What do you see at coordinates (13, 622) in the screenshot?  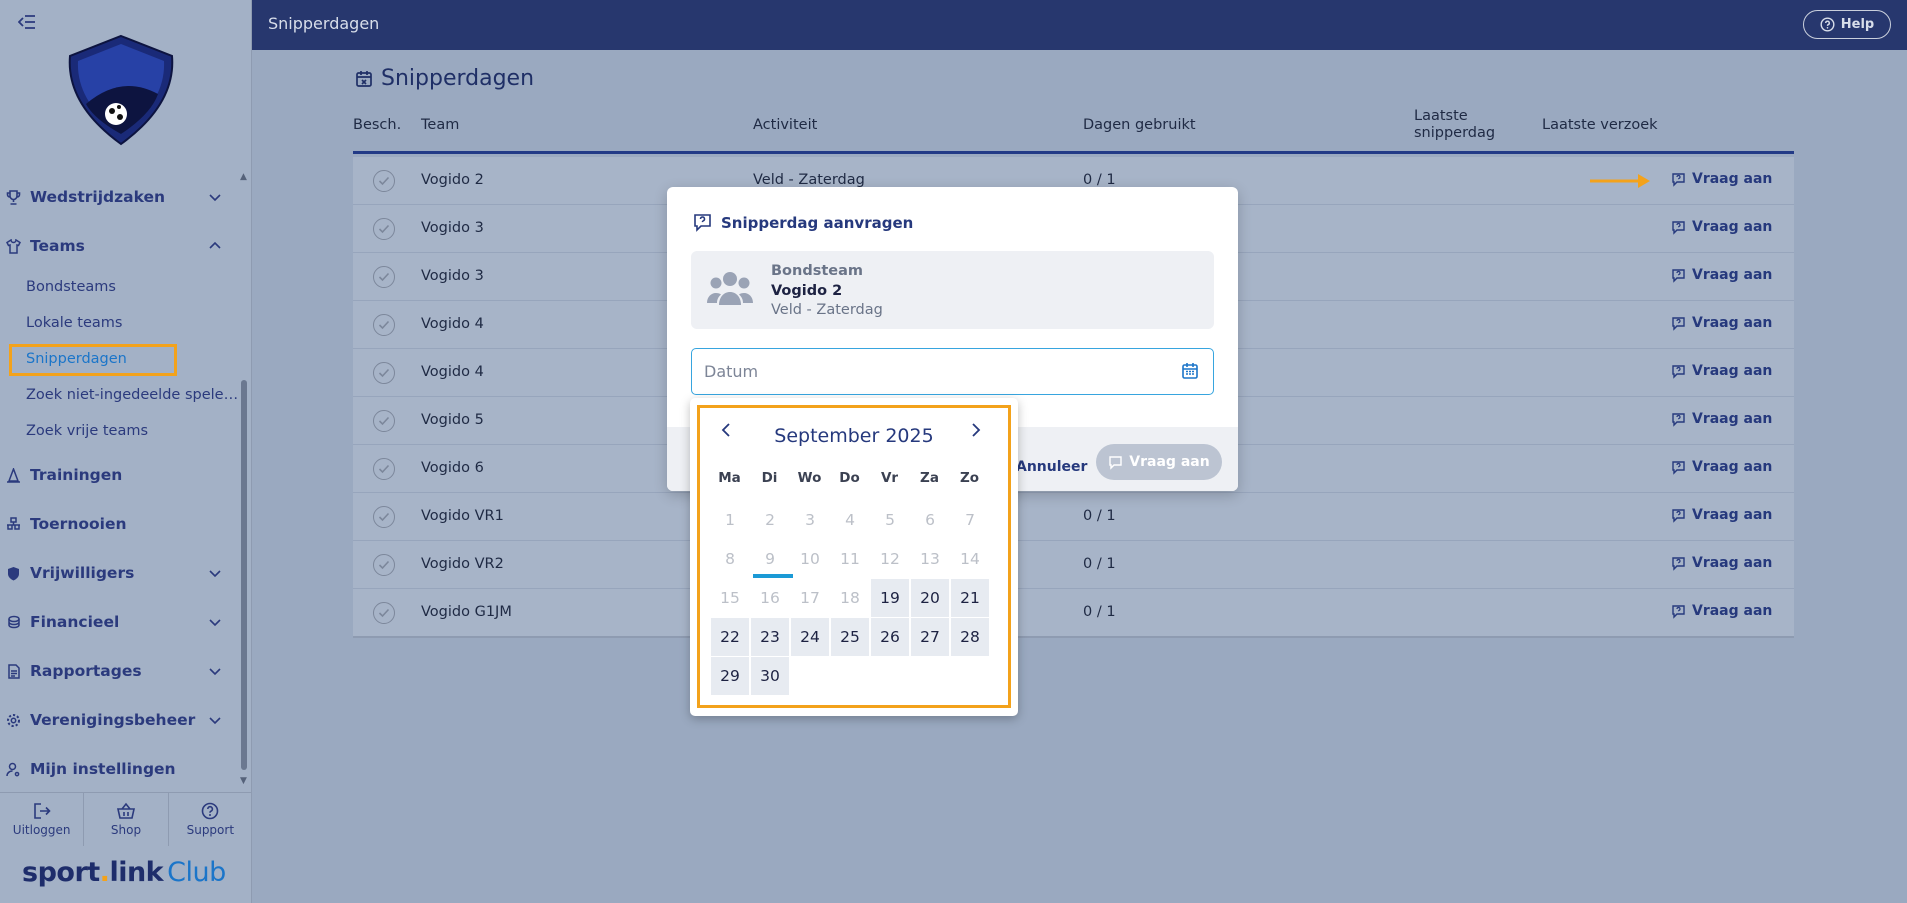 I see `coins-icon` at bounding box center [13, 622].